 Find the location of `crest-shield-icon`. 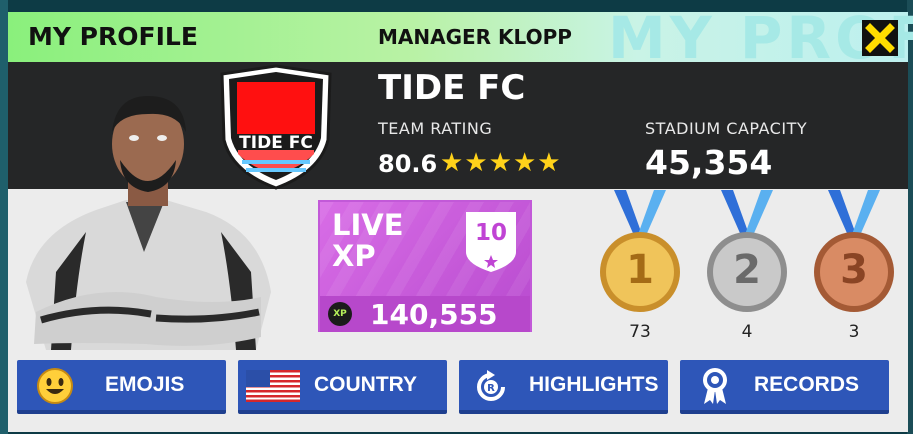

crest-shield-icon is located at coordinates (276, 127).